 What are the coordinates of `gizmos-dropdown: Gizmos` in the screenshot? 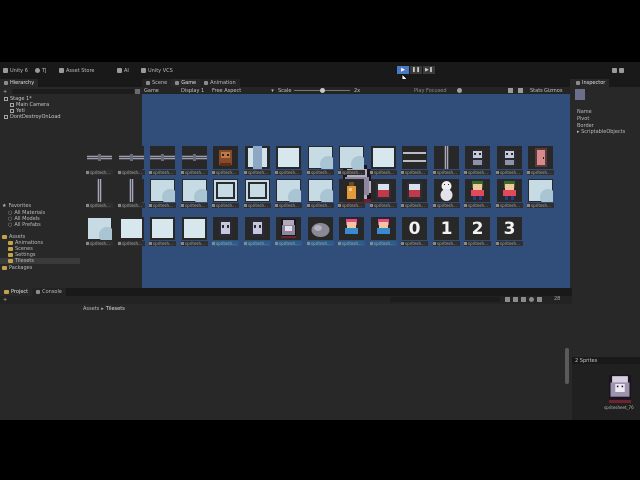 It's located at (553, 91).